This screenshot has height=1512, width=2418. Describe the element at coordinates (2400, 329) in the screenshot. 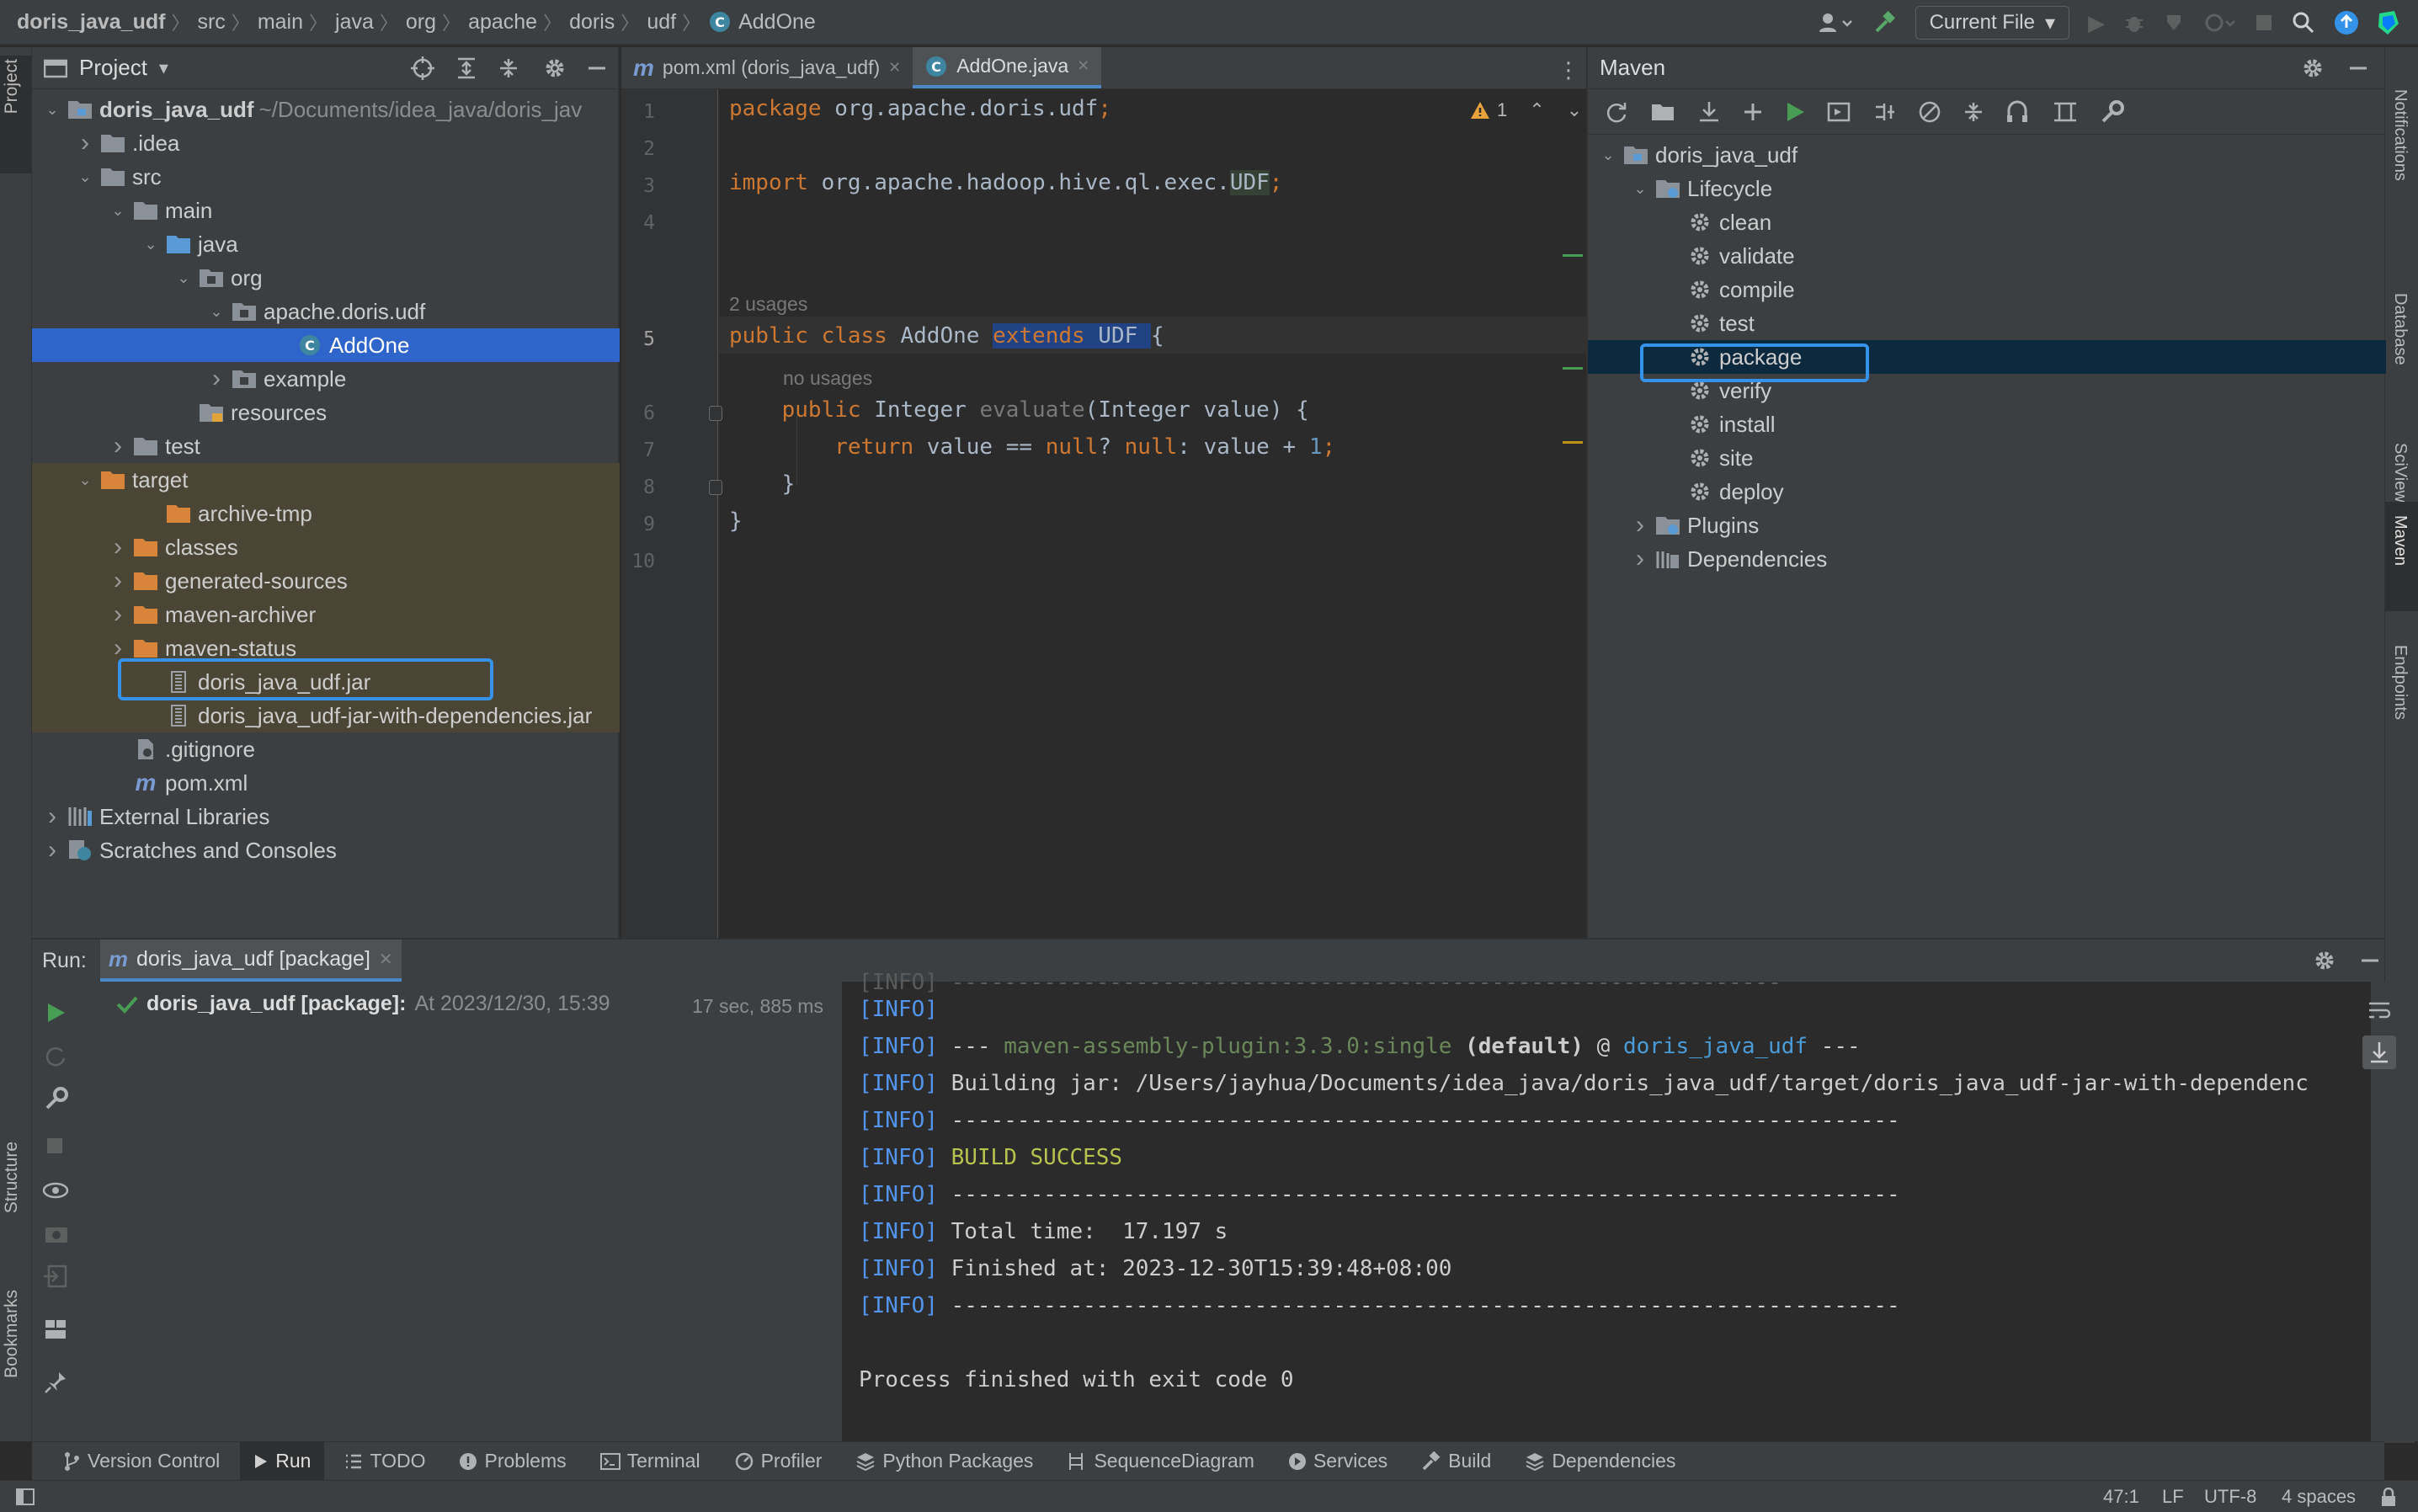

I see `database-tool-tab: Database` at that location.